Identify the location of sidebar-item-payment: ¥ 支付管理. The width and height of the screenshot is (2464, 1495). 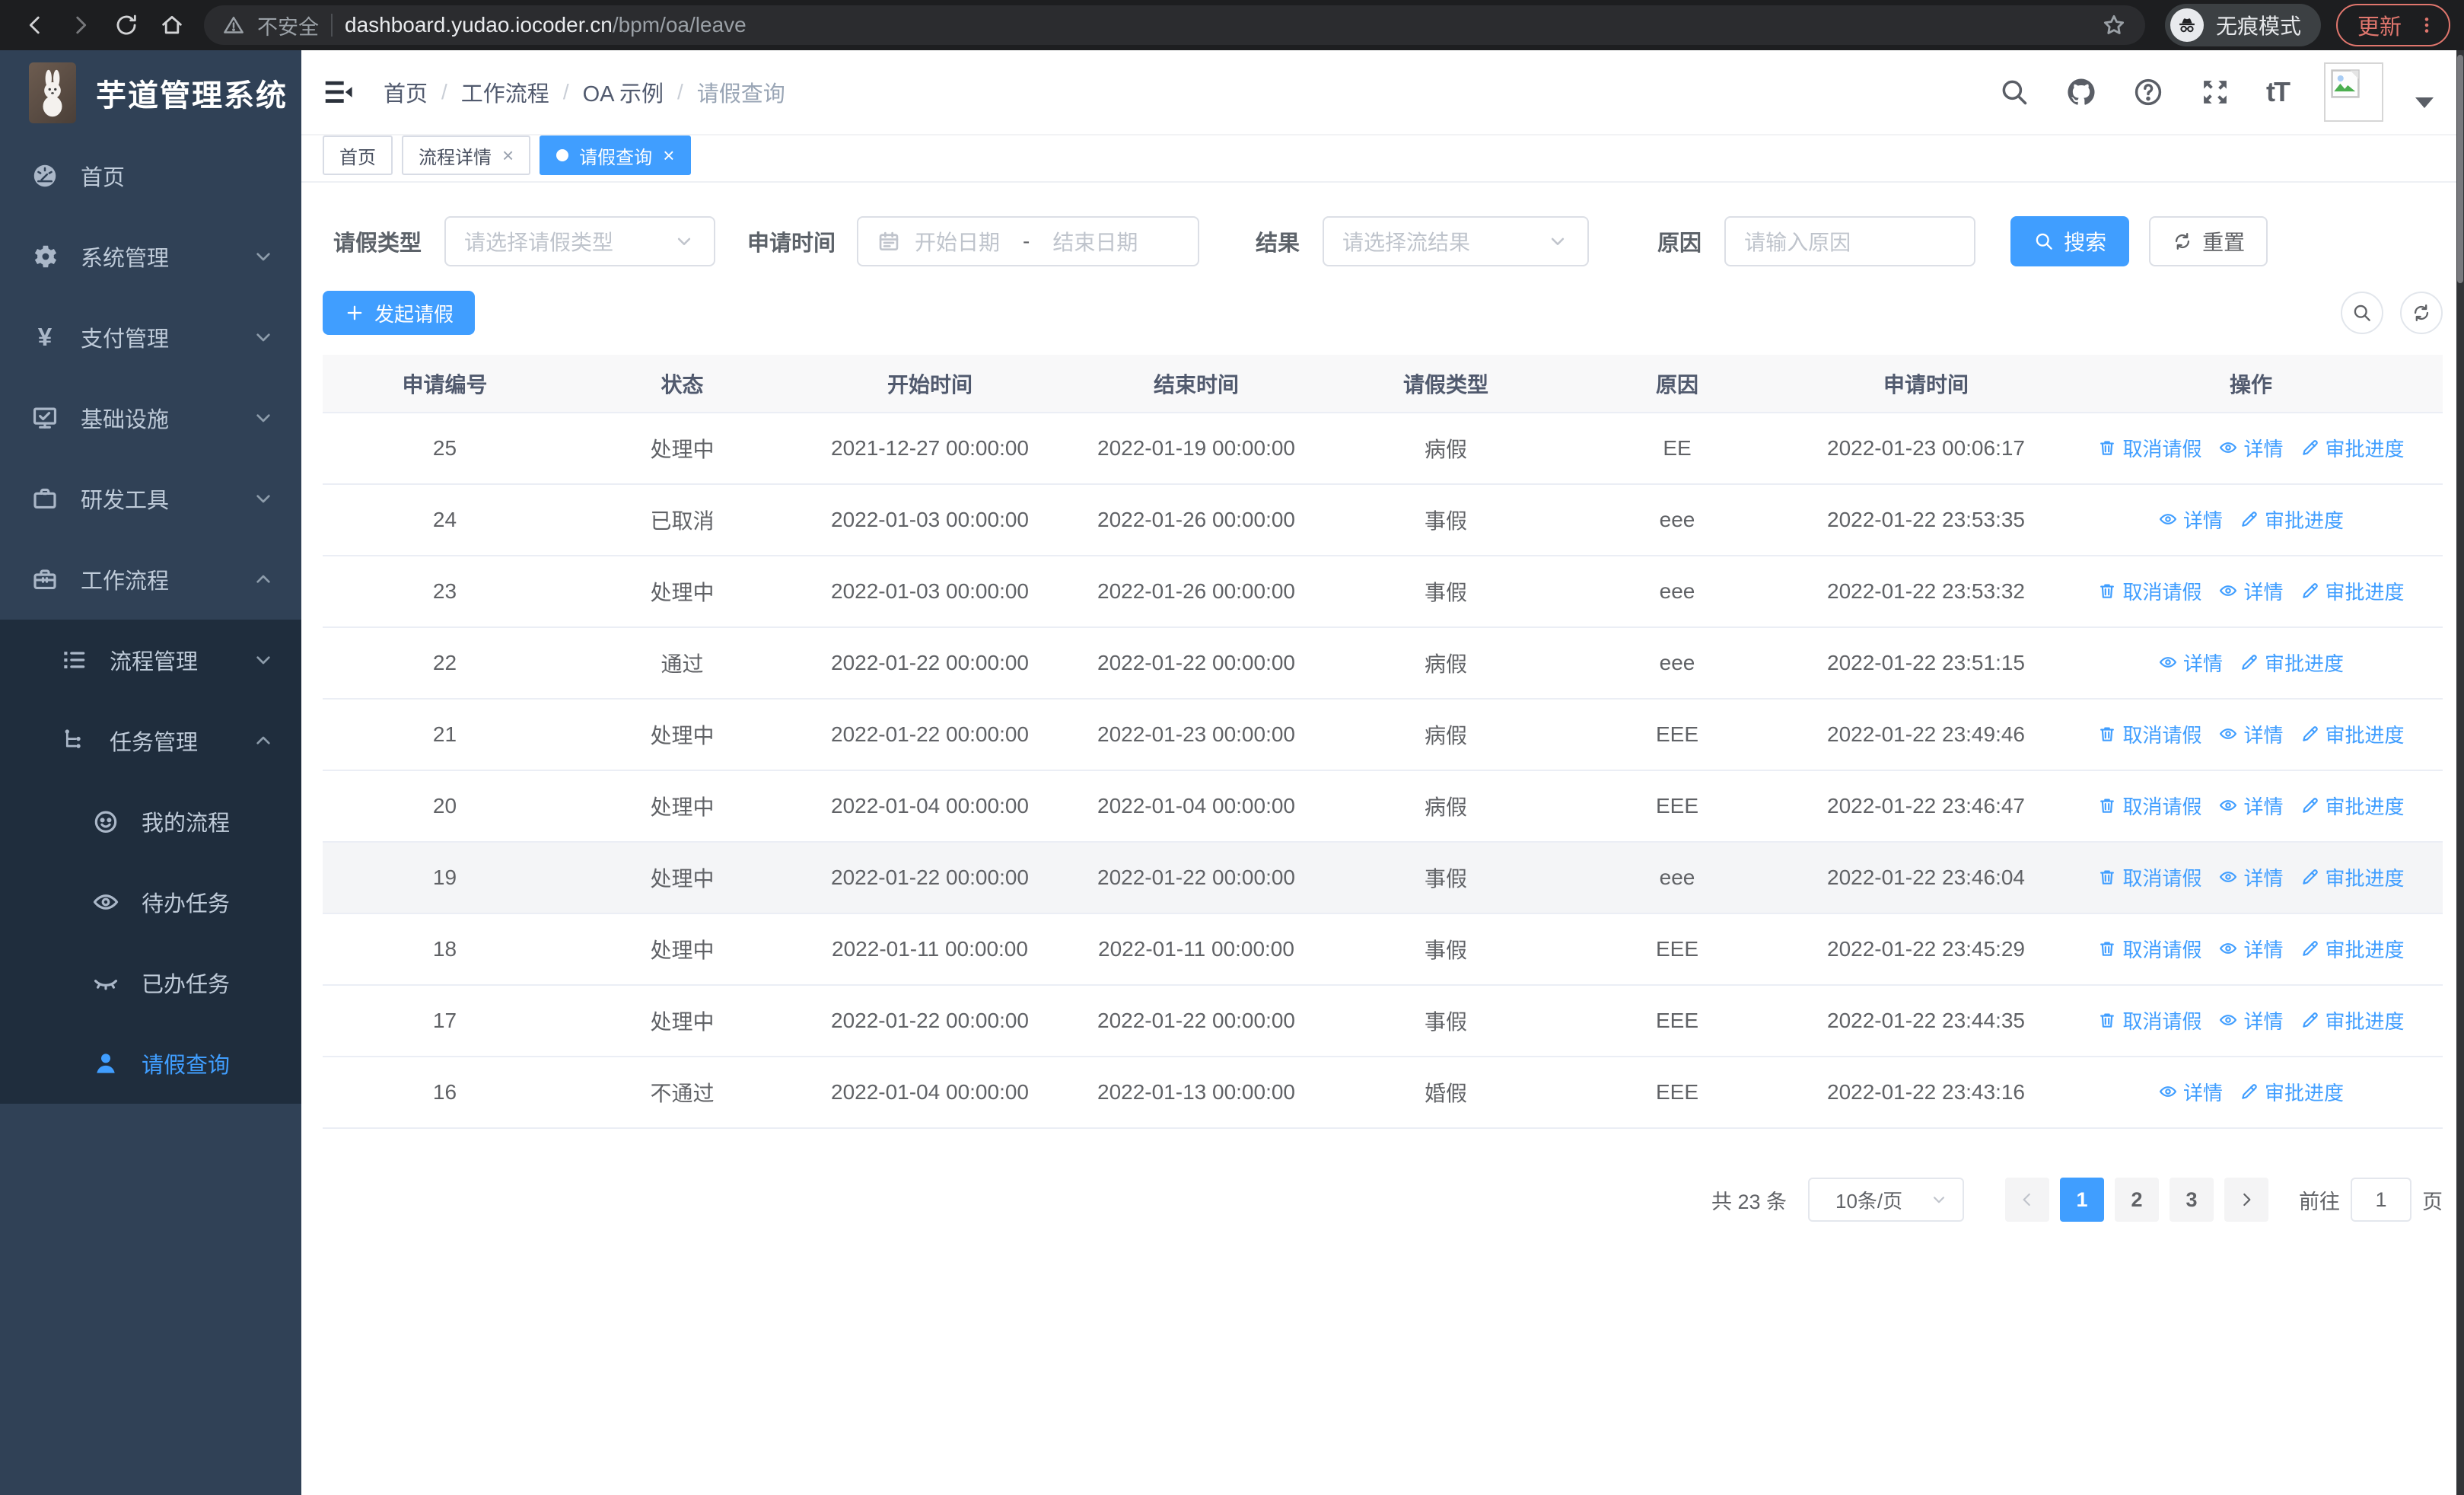
(150, 337).